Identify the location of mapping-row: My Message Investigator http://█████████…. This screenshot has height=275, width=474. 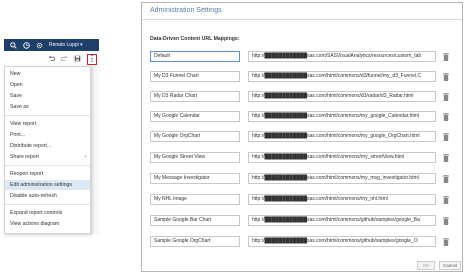
(302, 178).